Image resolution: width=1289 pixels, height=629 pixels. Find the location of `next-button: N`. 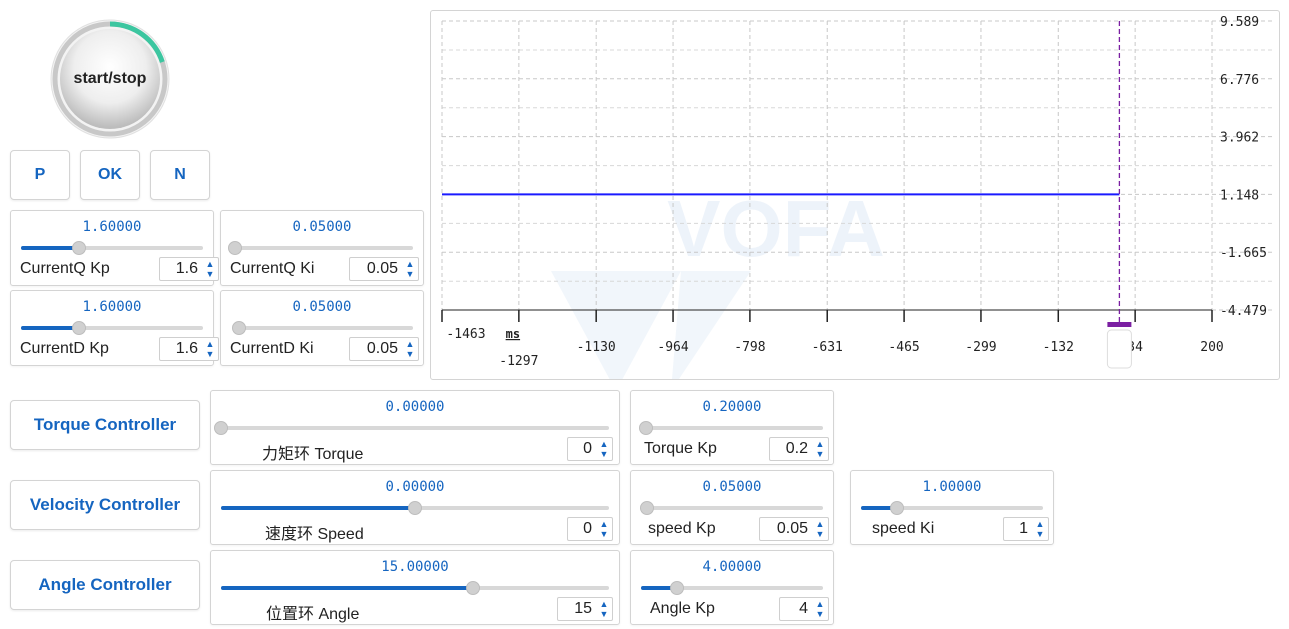

next-button: N is located at coordinates (180, 175).